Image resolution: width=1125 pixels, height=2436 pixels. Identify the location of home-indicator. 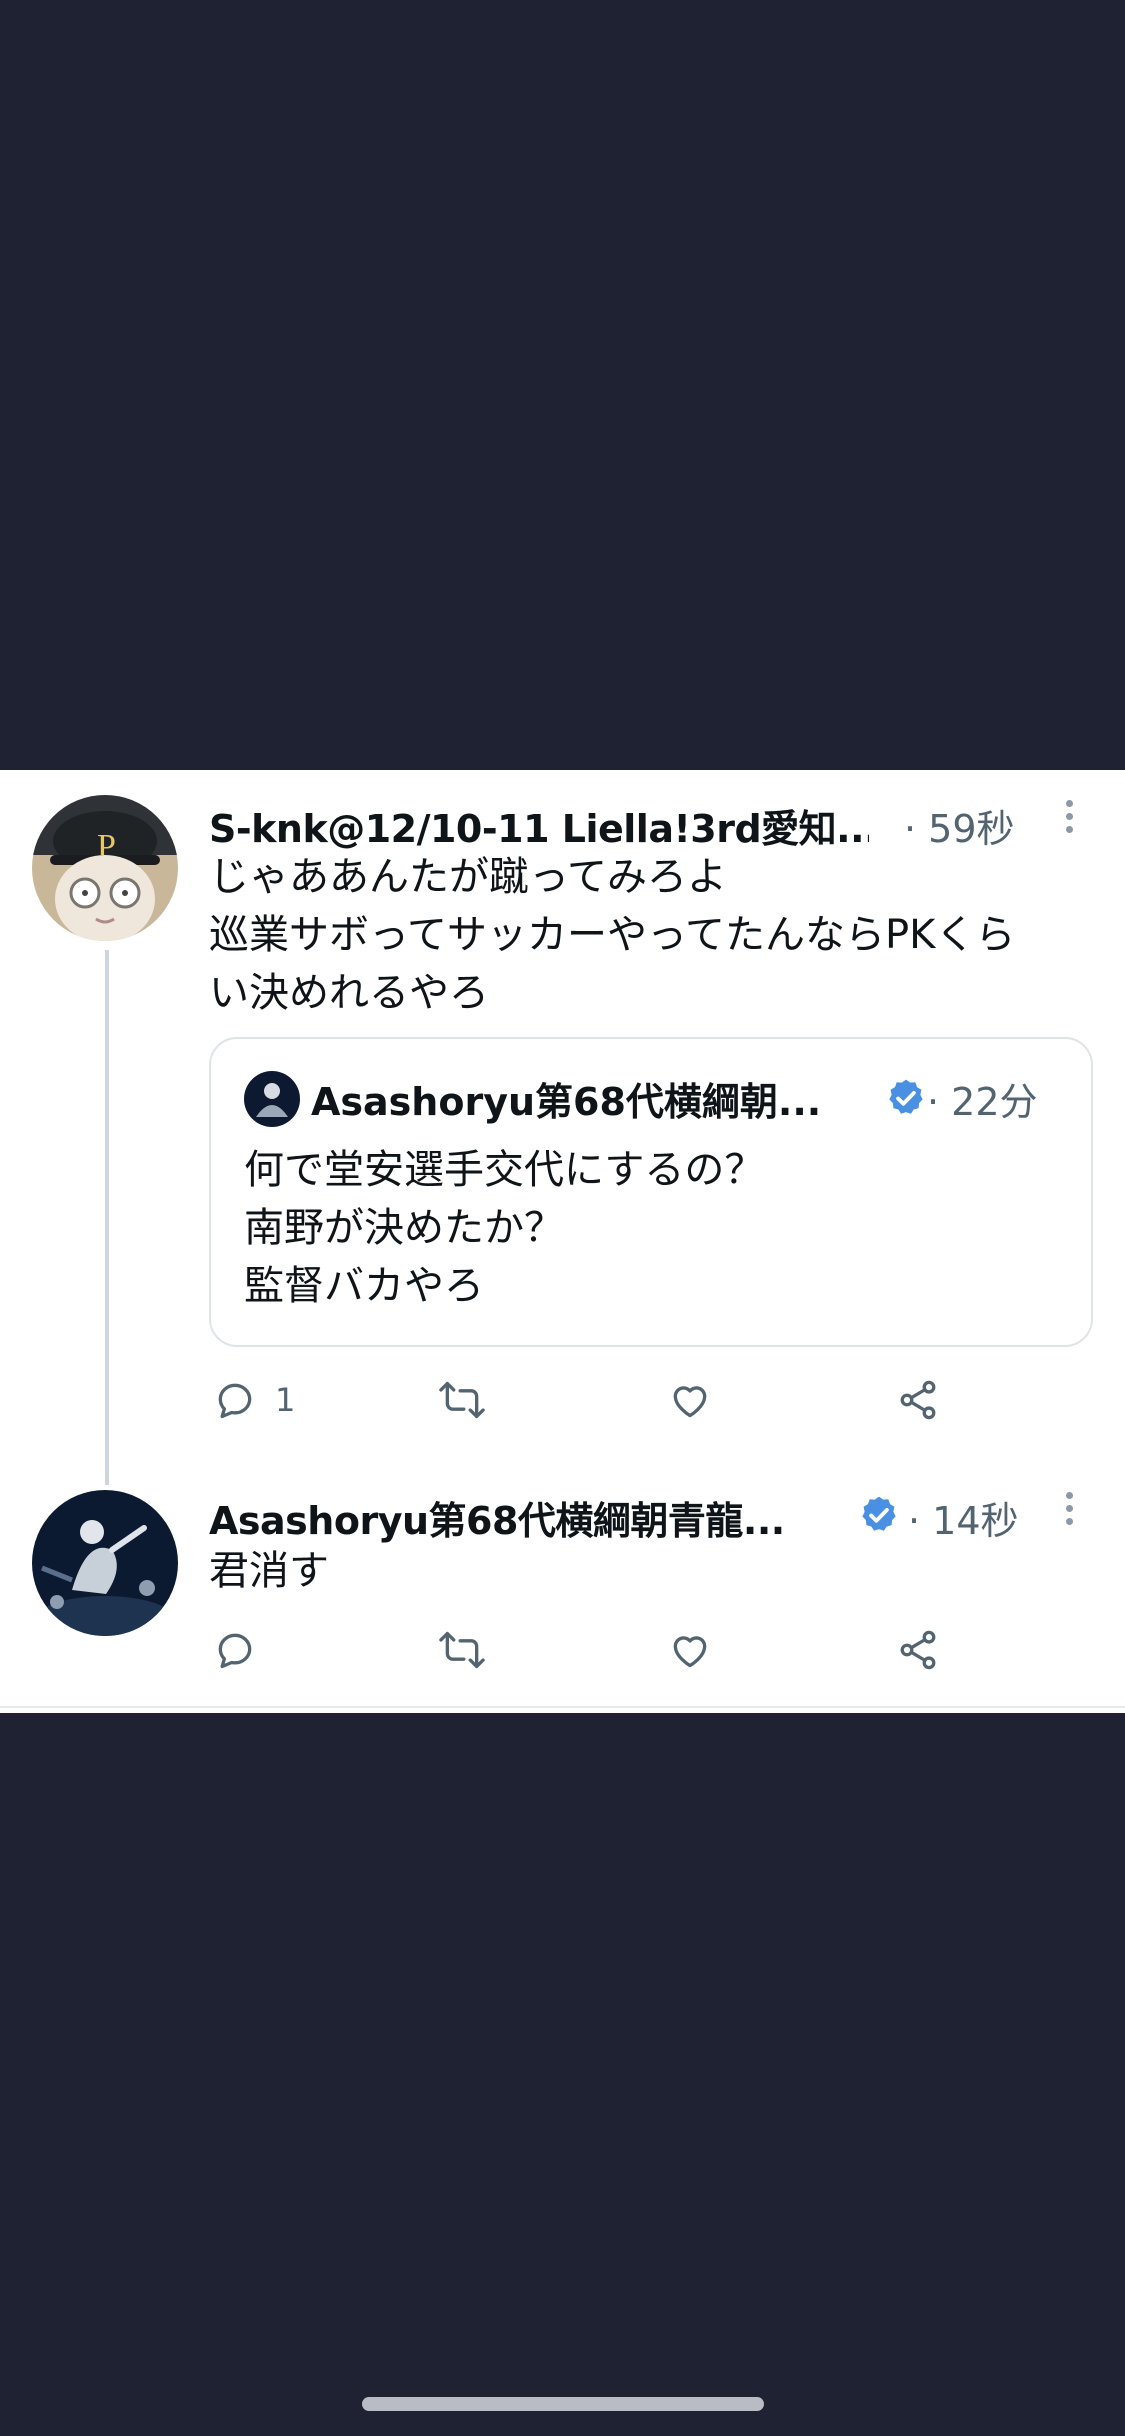
(563, 2404).